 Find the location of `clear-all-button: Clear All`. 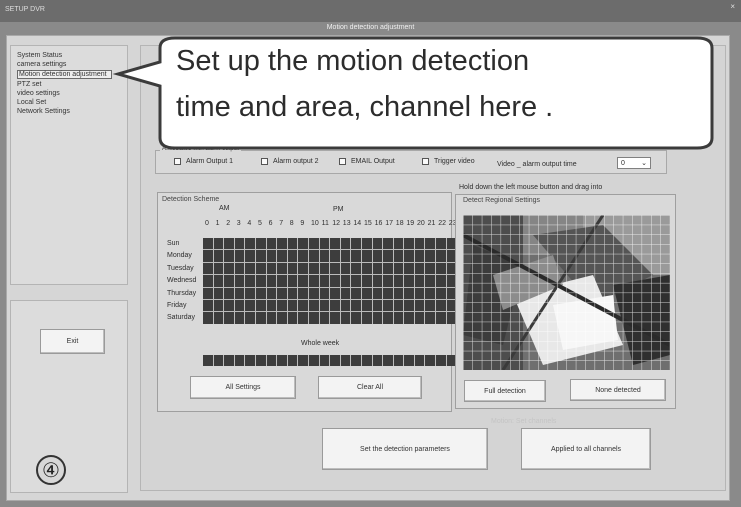

clear-all-button: Clear All is located at coordinates (370, 387).